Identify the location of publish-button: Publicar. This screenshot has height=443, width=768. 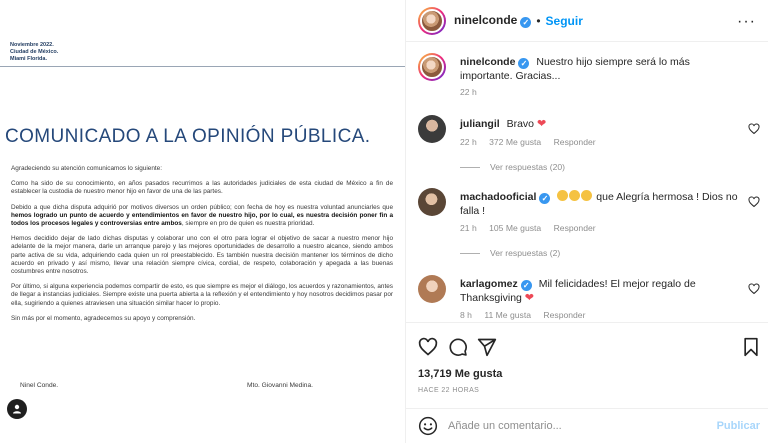
(738, 426).